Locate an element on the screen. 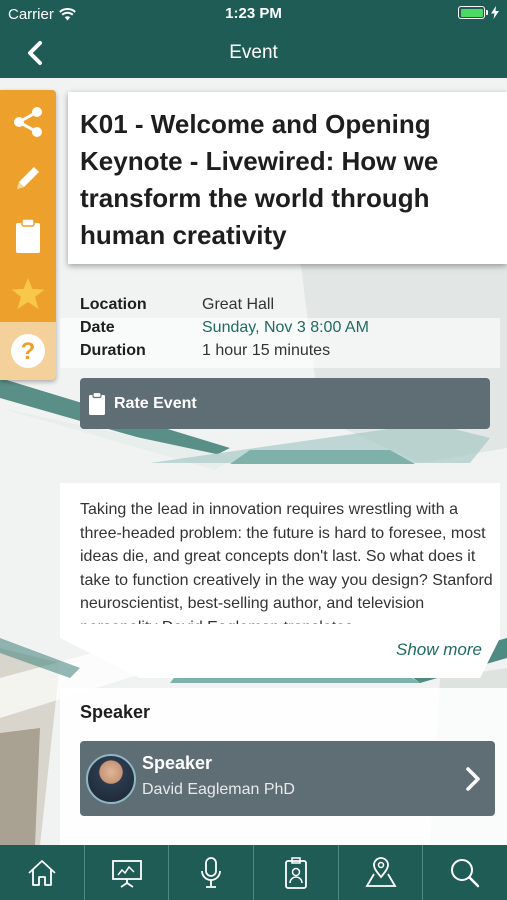 The height and width of the screenshot is (900, 507). tab-sessions is located at coordinates (127, 872).